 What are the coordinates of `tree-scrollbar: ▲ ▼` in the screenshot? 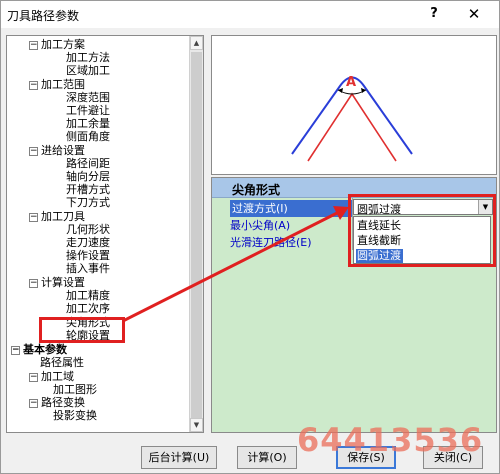 It's located at (196, 234).